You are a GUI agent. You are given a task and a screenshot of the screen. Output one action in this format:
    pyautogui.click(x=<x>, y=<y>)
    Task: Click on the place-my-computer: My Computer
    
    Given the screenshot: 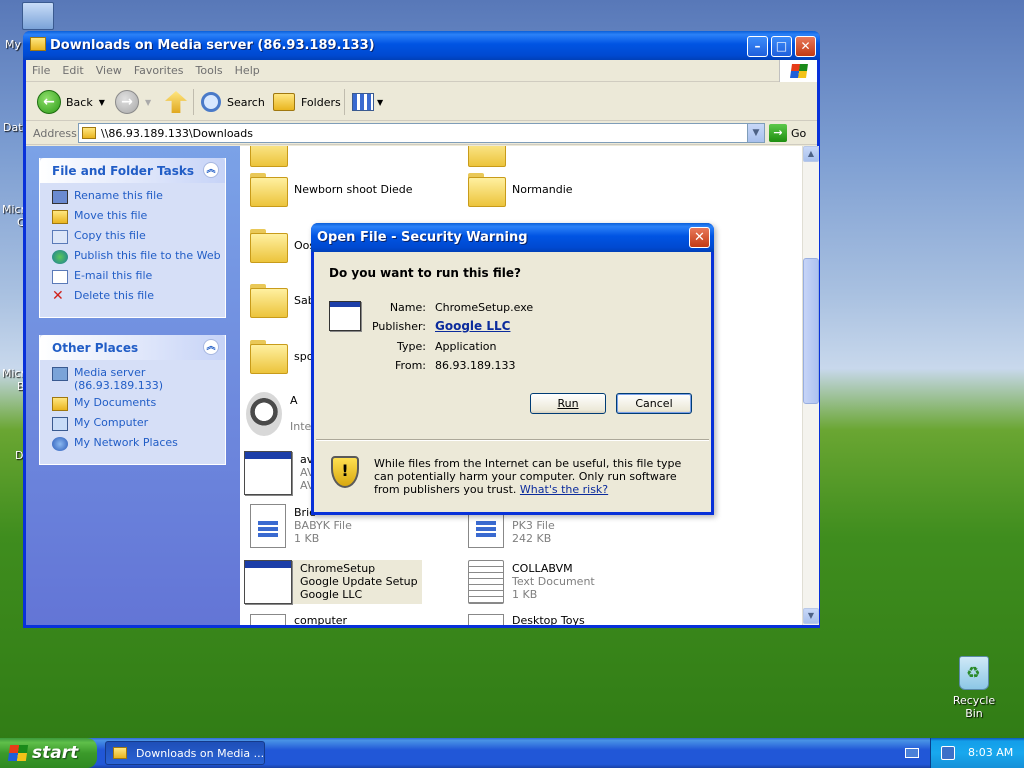 What is the action you would take?
    pyautogui.click(x=138, y=426)
    